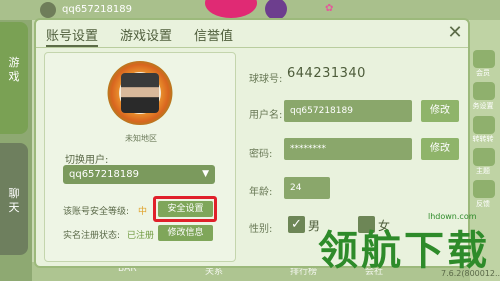  Describe the element at coordinates (87, 160) in the screenshot. I see `switch-user-label: 切换用户:` at that location.